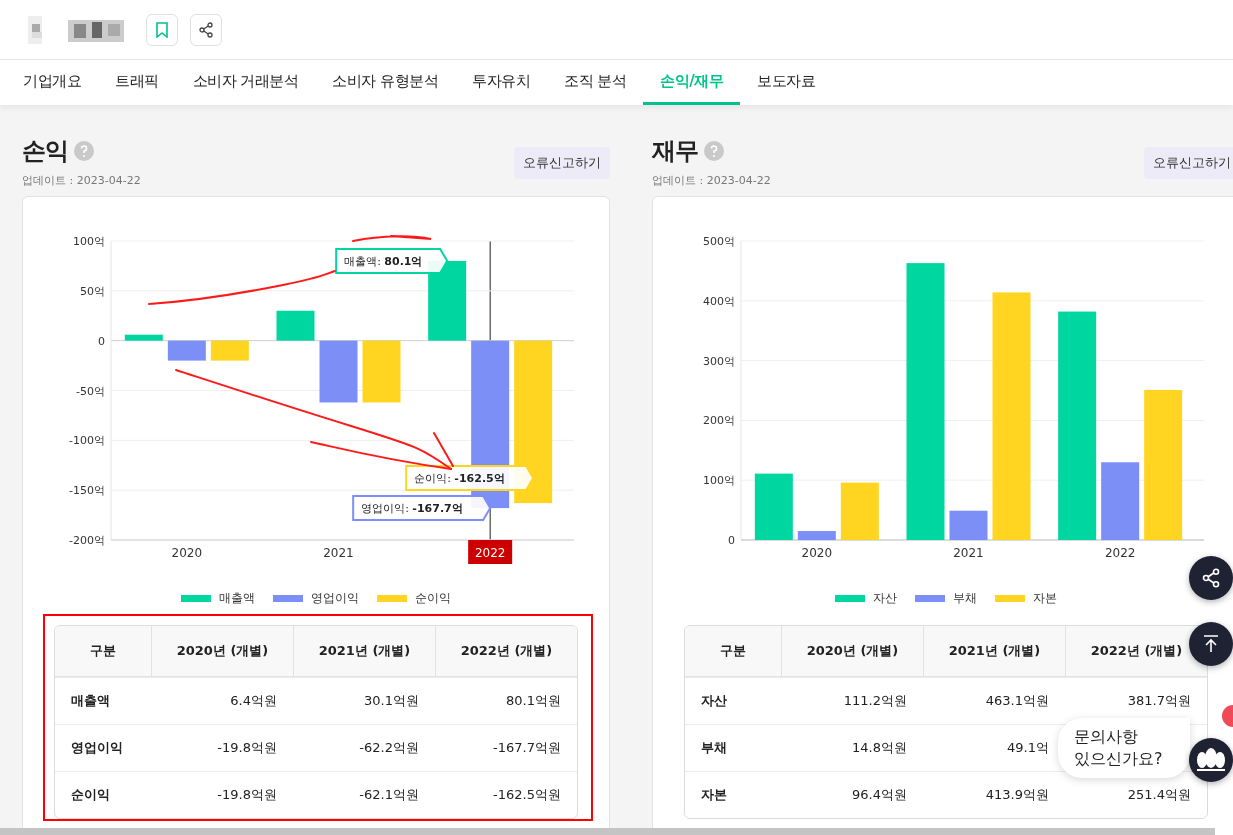  What do you see at coordinates (222, 700) in the screenshot?
I see `table-cell: 6.4억원` at bounding box center [222, 700].